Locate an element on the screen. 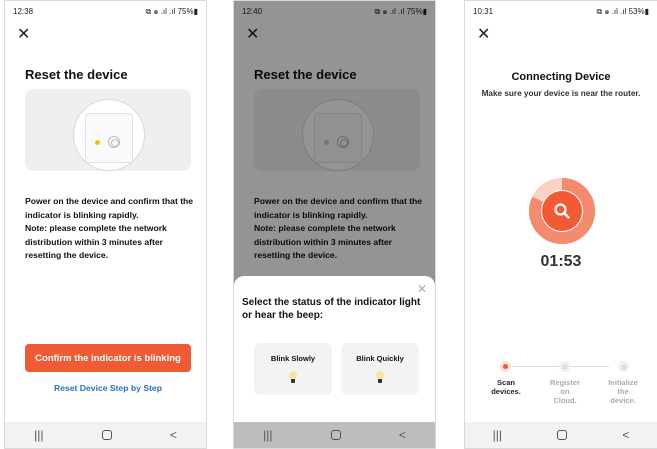 The height and width of the screenshot is (449, 657). step-register-indicator is located at coordinates (564, 366).